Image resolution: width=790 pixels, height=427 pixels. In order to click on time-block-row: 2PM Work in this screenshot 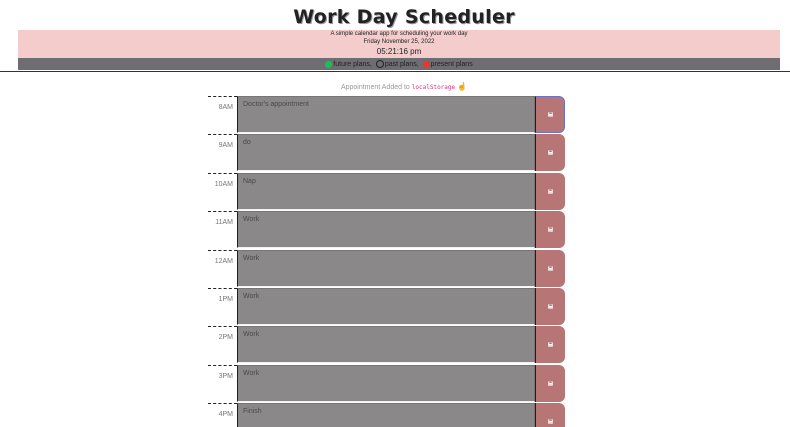, I will do `click(386, 345)`.